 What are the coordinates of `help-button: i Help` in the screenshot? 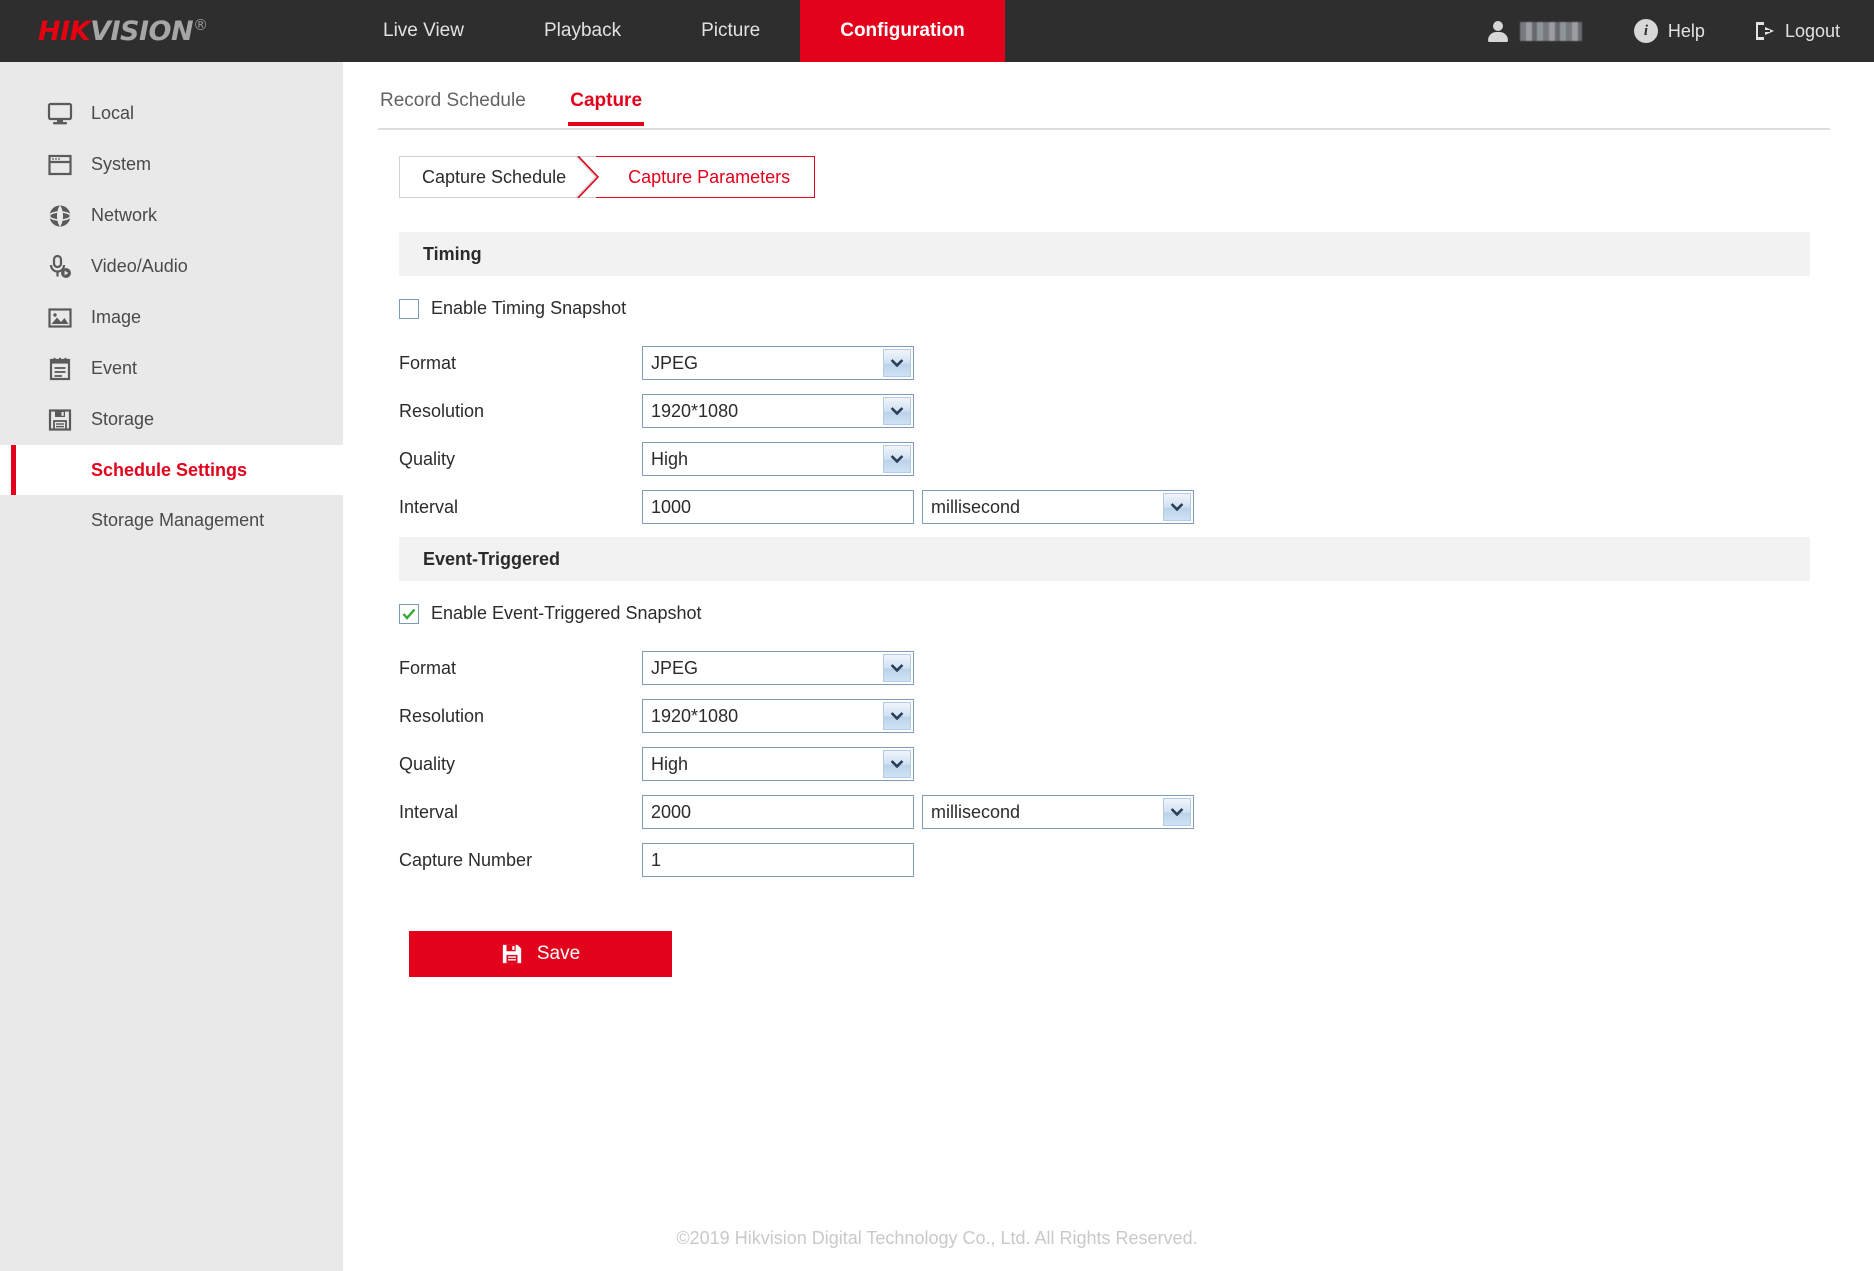 It's located at (1669, 31).